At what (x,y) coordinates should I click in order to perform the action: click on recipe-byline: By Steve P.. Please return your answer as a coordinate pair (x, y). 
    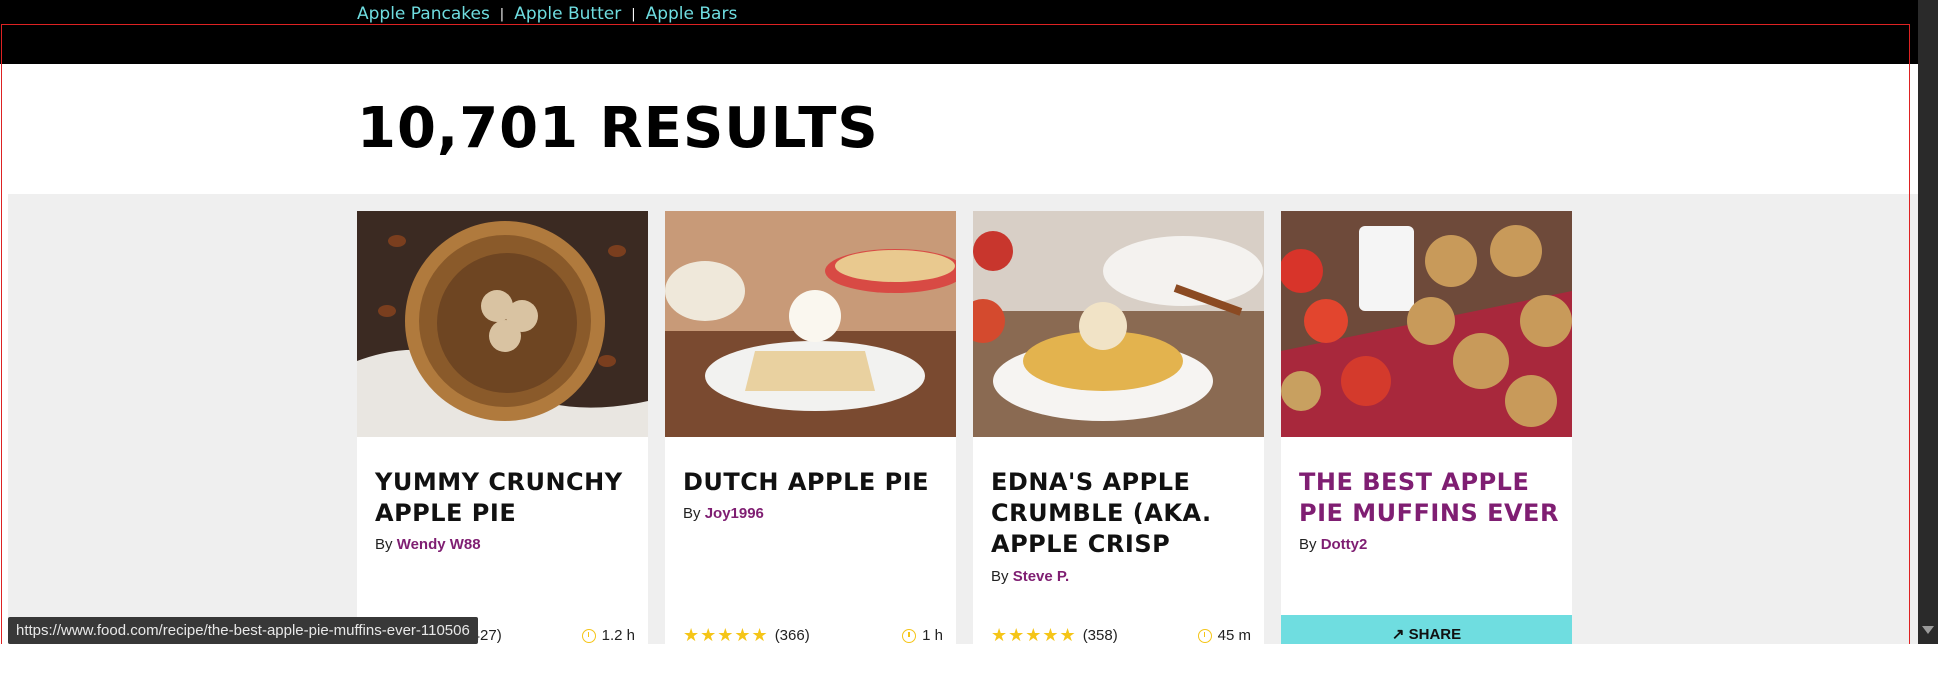
    Looking at the image, I should click on (1030, 576).